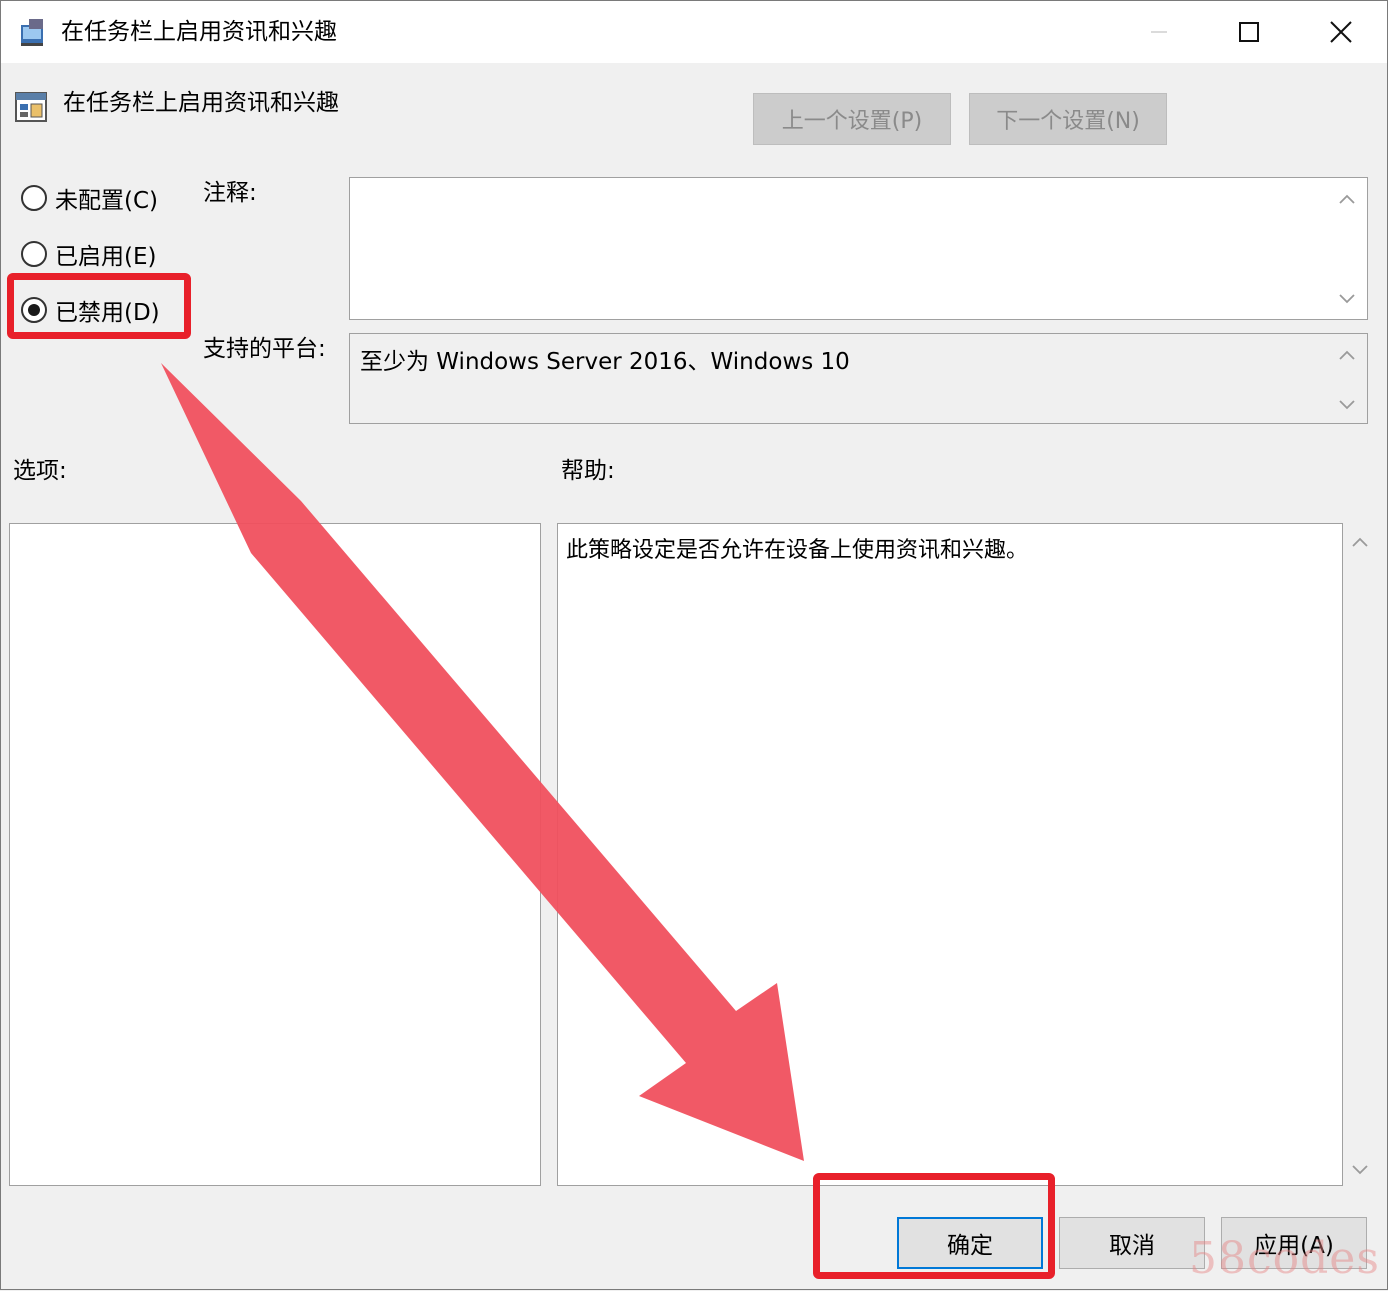 The height and width of the screenshot is (1291, 1388). Describe the element at coordinates (99, 306) in the screenshot. I see `disabled-option-highlight` at that location.